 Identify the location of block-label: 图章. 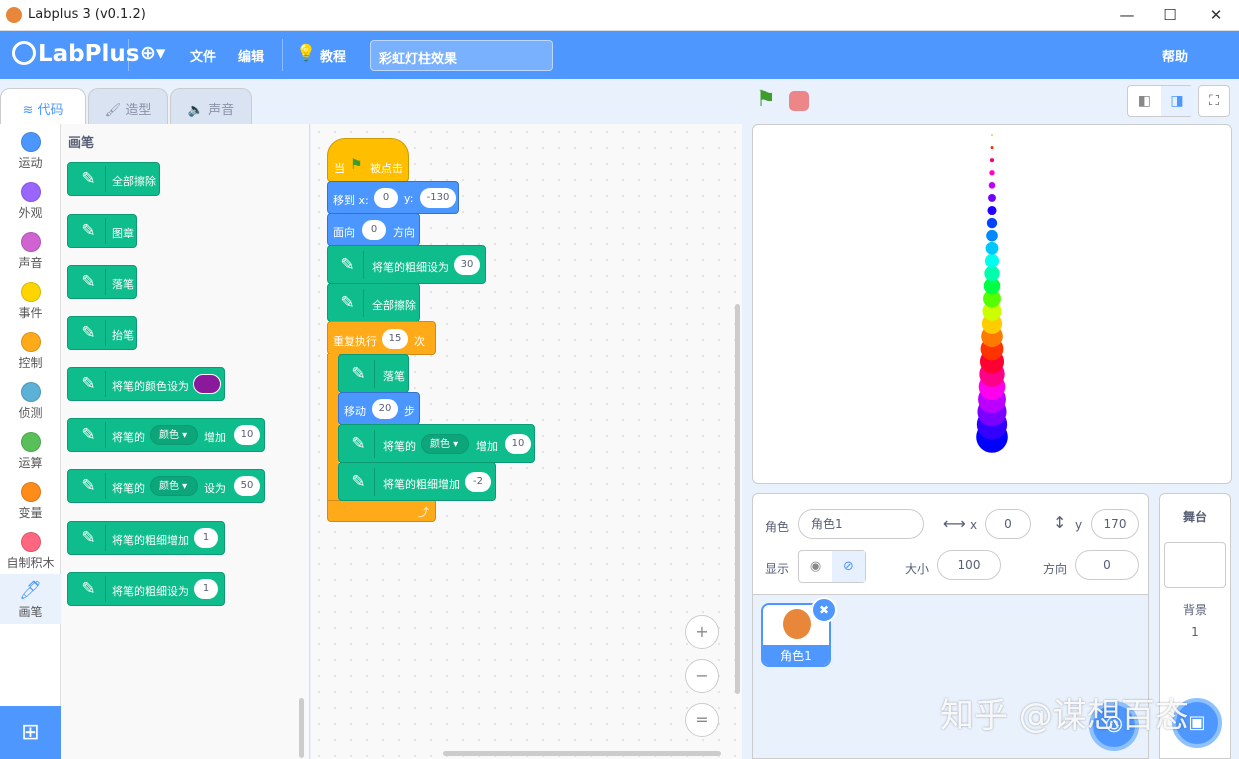
(123, 233).